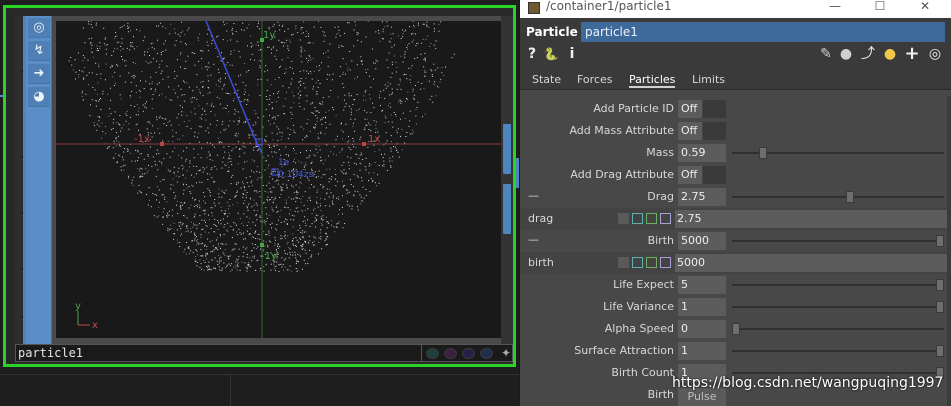  I want to click on param-add-drag-attribute: Add Drag Attribute Off, so click(735, 175).